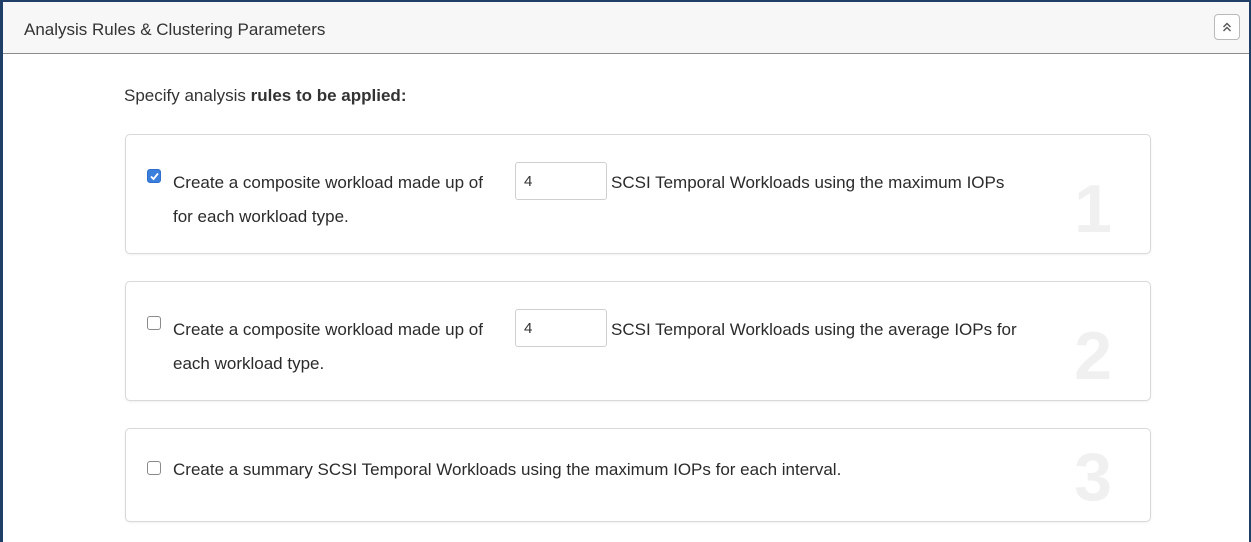 The image size is (1251, 542). Describe the element at coordinates (154, 468) in the screenshot. I see `rule-3-checkbox` at that location.